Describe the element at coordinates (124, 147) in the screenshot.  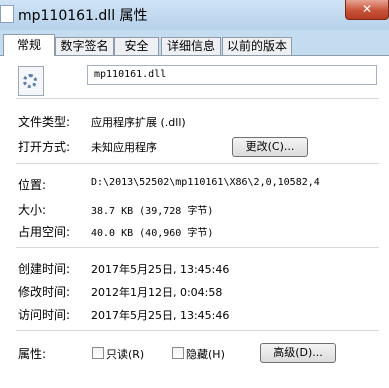
I see `open-with-value: 未知应用程序` at that location.